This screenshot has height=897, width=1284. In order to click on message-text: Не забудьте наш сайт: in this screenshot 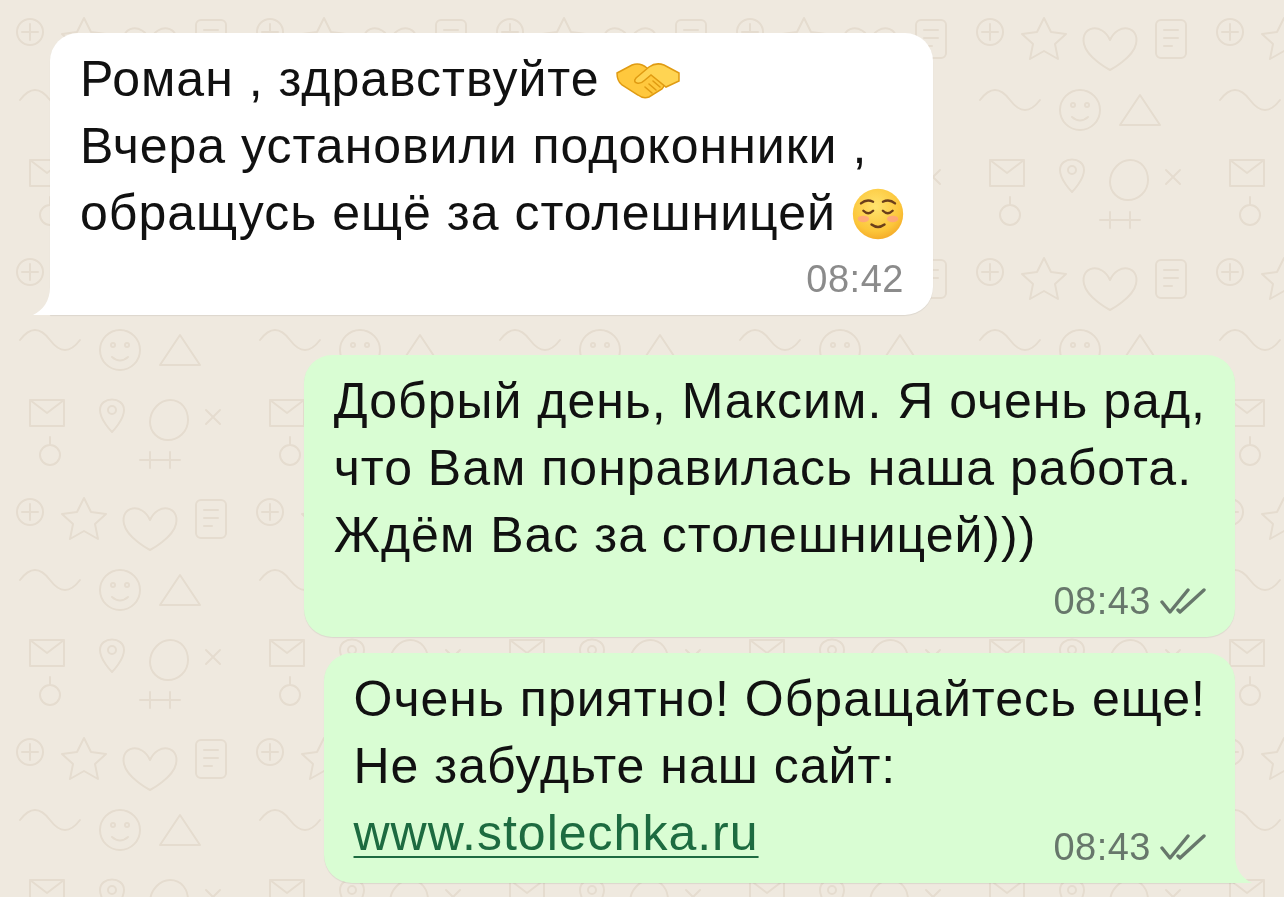, I will do `click(625, 766)`.